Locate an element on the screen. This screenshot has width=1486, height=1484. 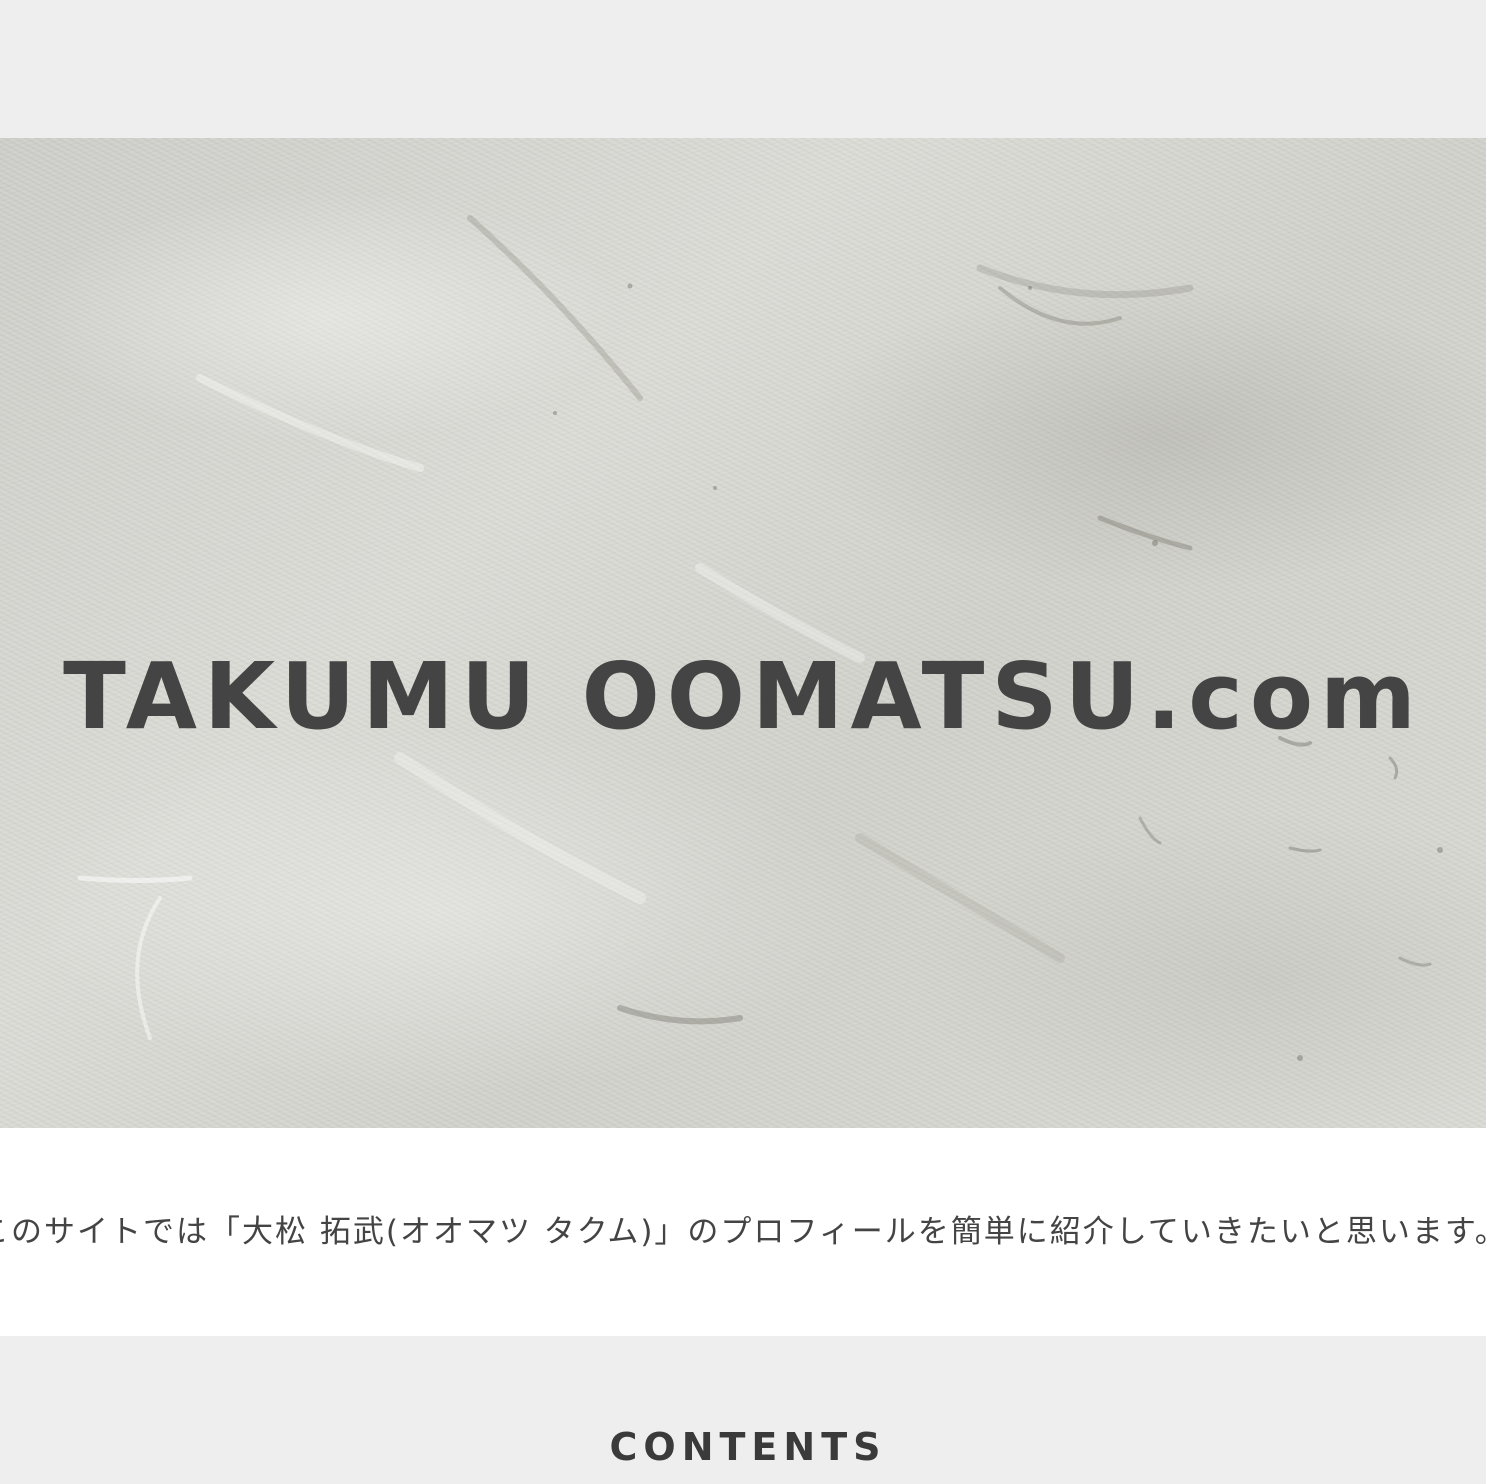
top-band is located at coordinates (743, 69).